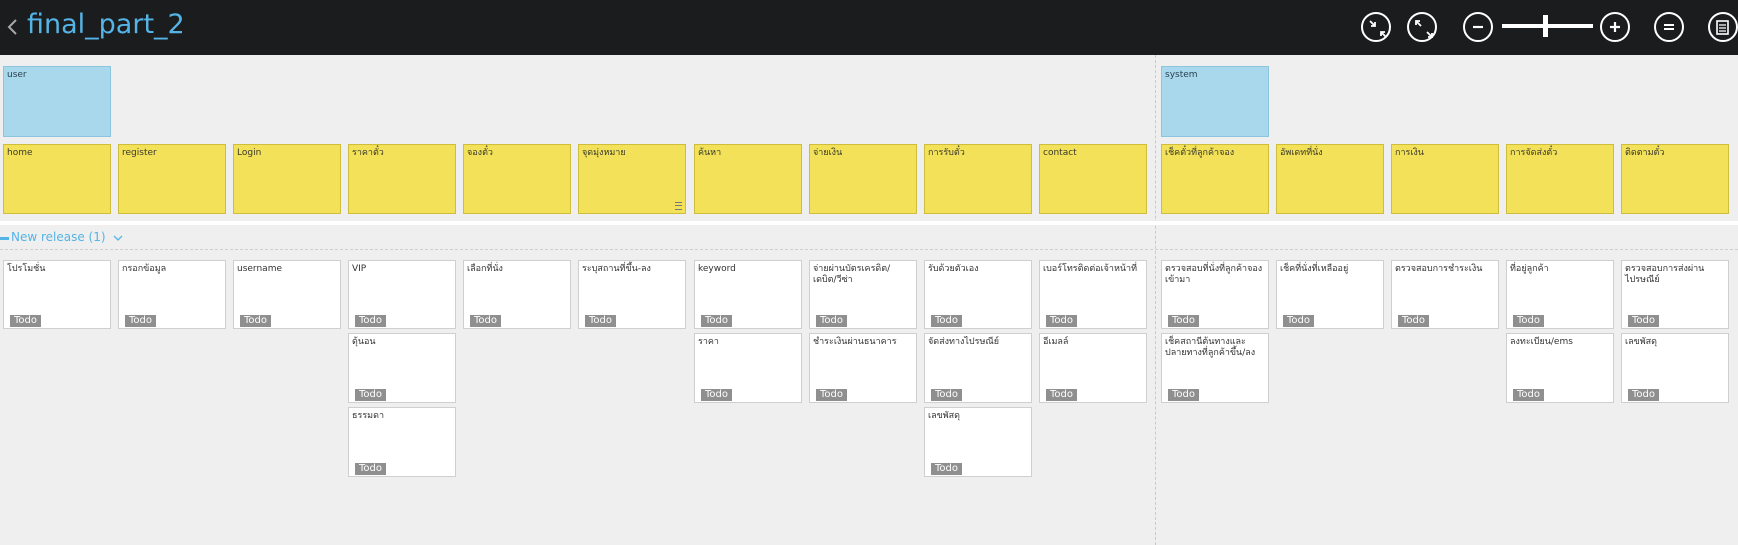 The width and height of the screenshot is (1738, 545). What do you see at coordinates (1215, 101) in the screenshot?
I see `actor-card: system` at bounding box center [1215, 101].